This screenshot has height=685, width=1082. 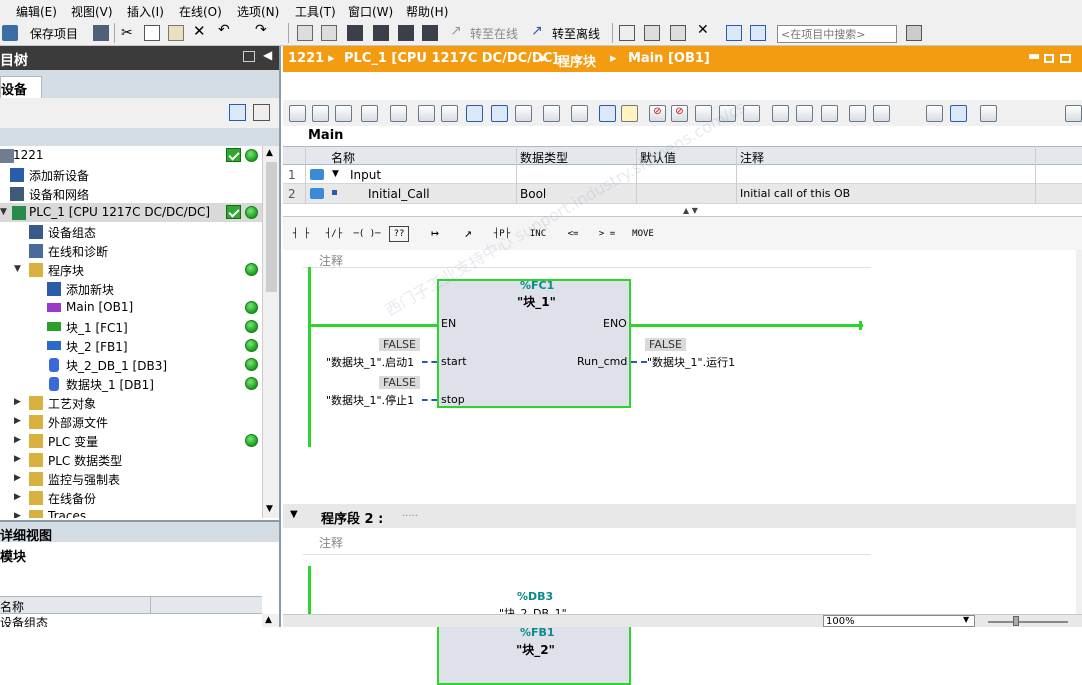 What do you see at coordinates (131, 288) in the screenshot?
I see `tree-item-add-block: 添加新块` at bounding box center [131, 288].